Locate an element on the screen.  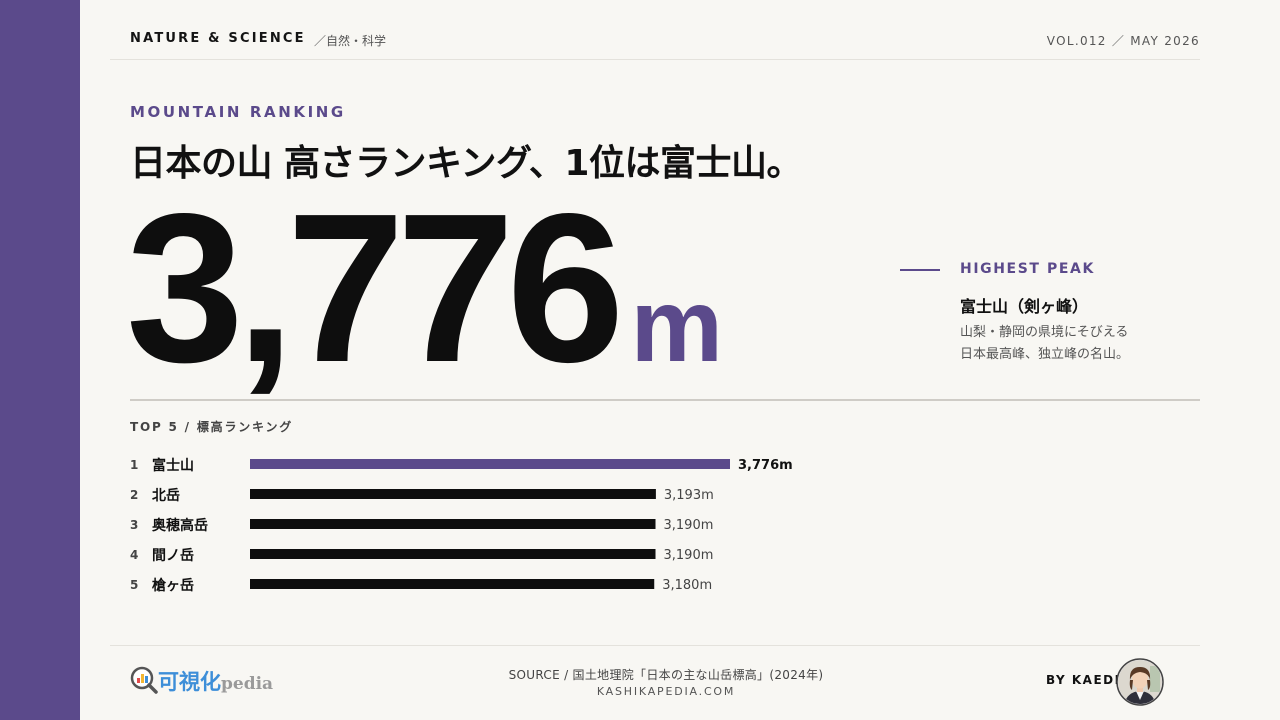
author-byline: BY KAEDE is located at coordinates (1085, 680).